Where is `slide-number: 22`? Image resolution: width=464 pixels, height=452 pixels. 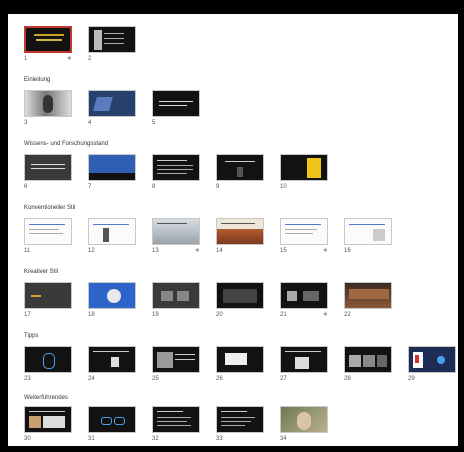
slide-number: 22 is located at coordinates (347, 315).